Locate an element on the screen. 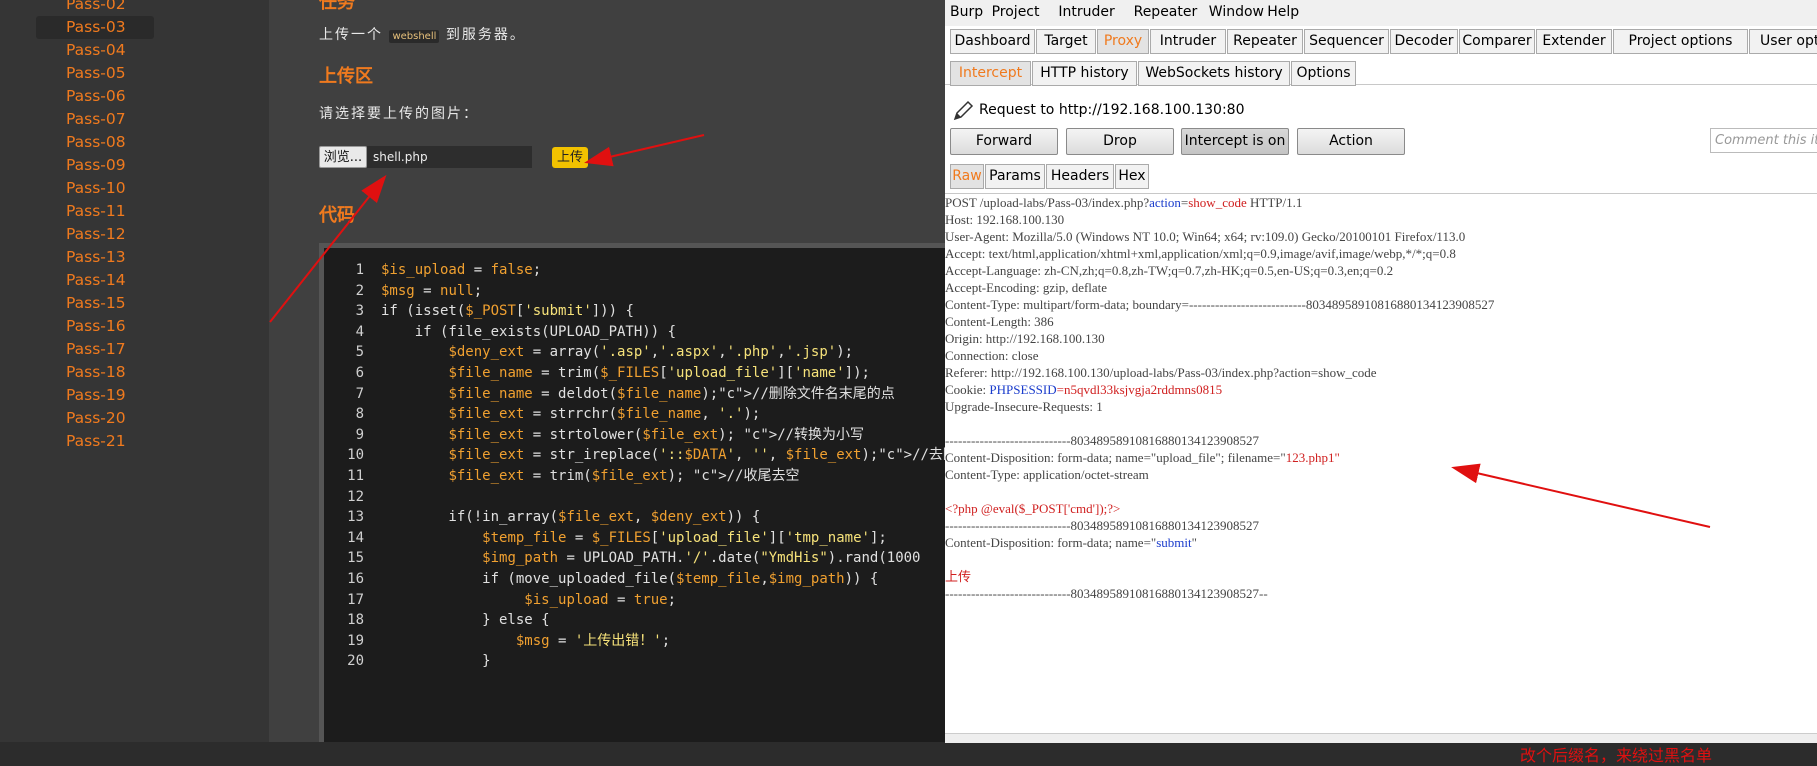  tab-dashboard: Dashboard is located at coordinates (992, 41).